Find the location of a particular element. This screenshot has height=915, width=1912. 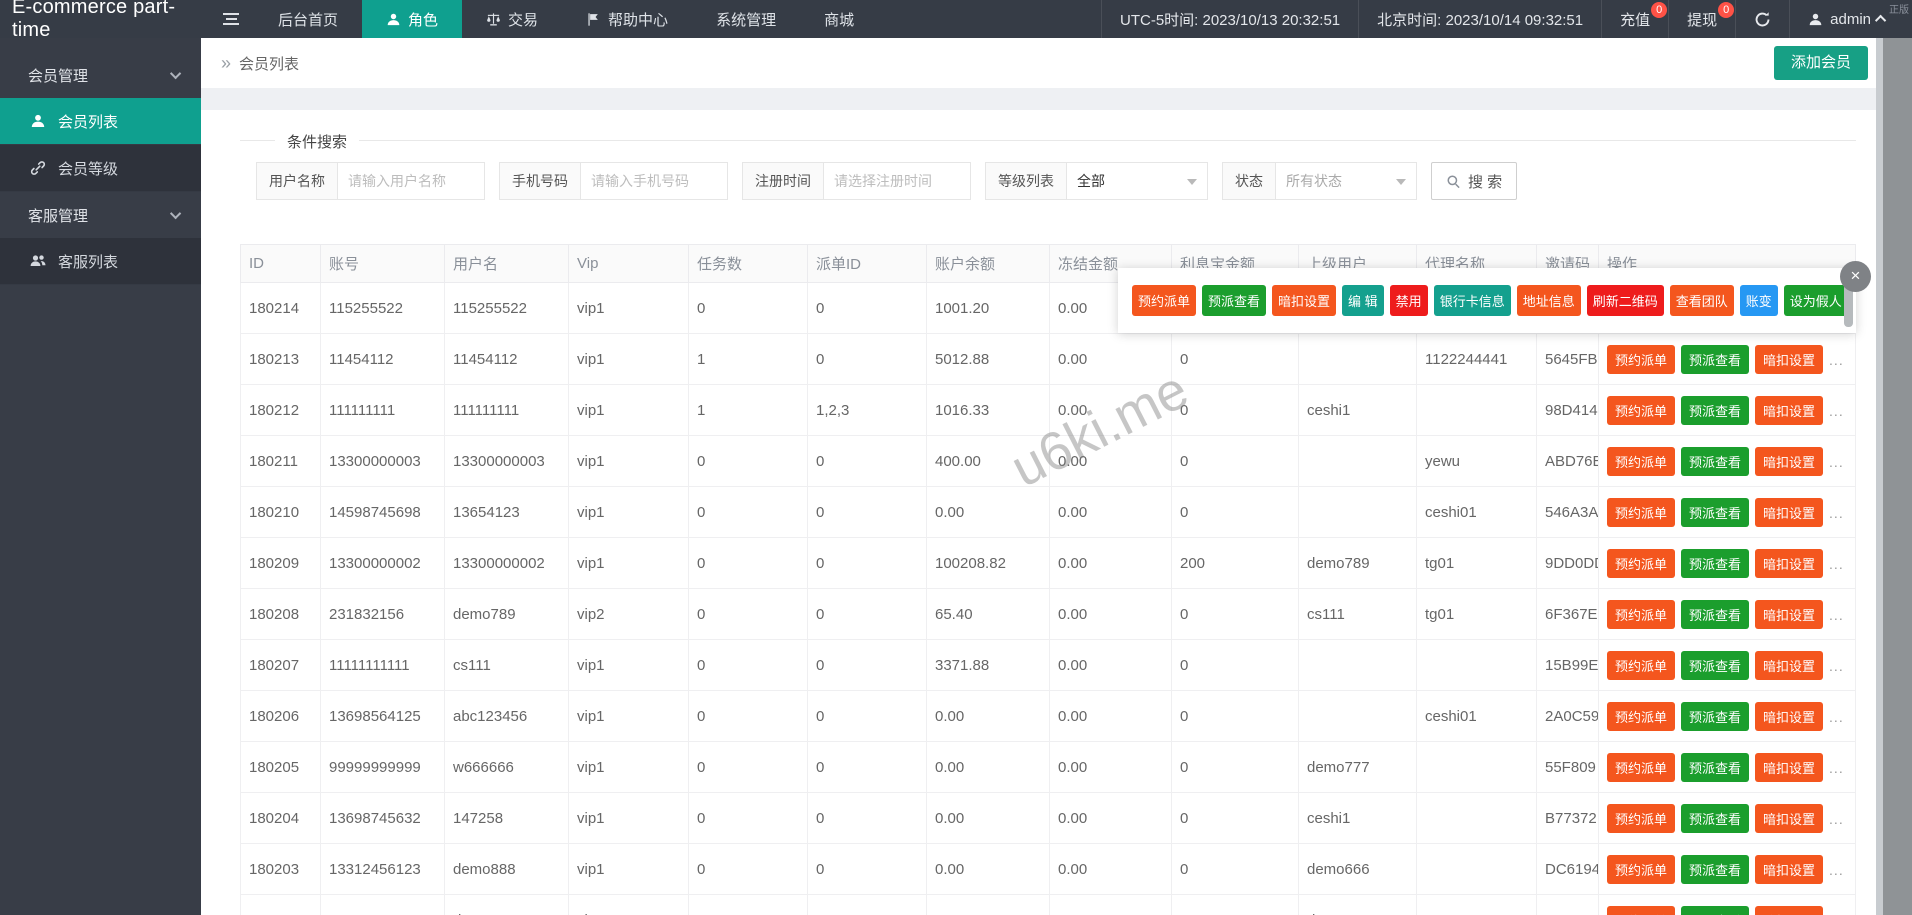

popup-action-button: 银行卡信息 is located at coordinates (1472, 300).